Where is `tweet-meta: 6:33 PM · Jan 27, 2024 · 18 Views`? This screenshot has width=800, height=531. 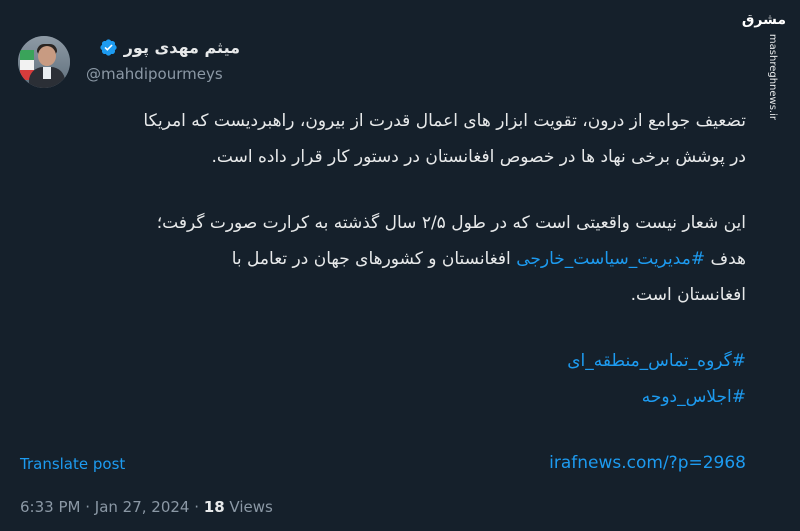
tweet-meta: 6:33 PM · Jan 27, 2024 · 18 Views is located at coordinates (146, 507).